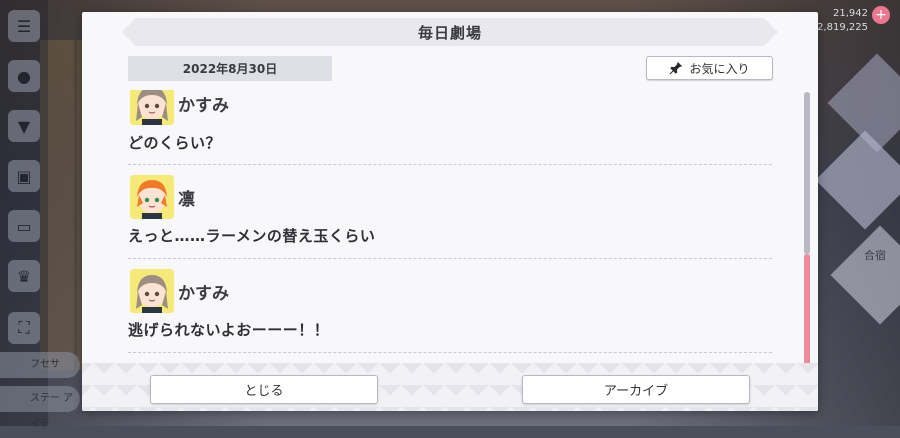  What do you see at coordinates (842, 27) in the screenshot?
I see `stat-bottom: 2,819,225` at bounding box center [842, 27].